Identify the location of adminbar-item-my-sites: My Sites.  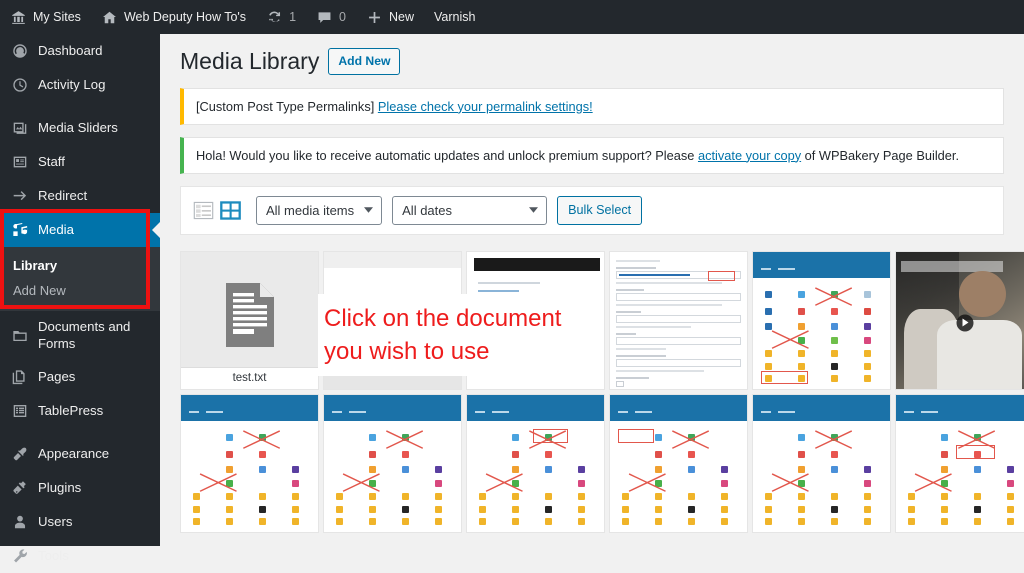
(45, 17).